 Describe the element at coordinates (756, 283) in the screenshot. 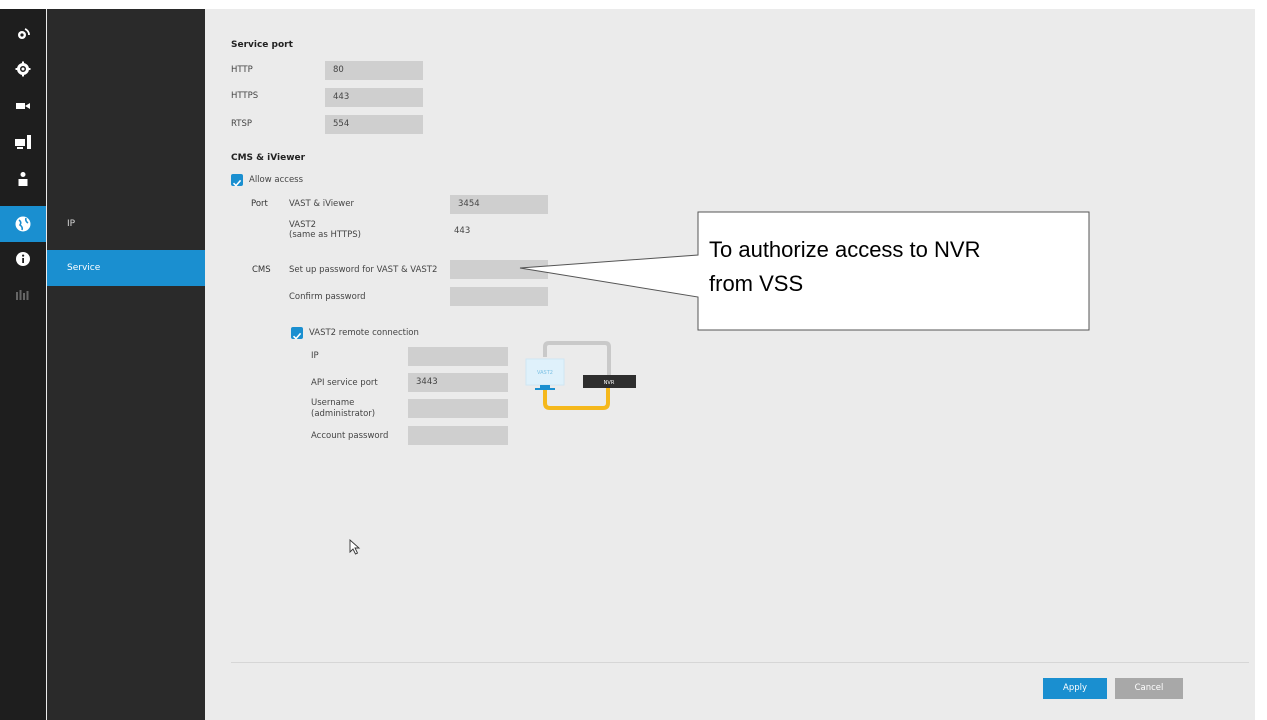

I see `callout-line2: from VSS` at that location.